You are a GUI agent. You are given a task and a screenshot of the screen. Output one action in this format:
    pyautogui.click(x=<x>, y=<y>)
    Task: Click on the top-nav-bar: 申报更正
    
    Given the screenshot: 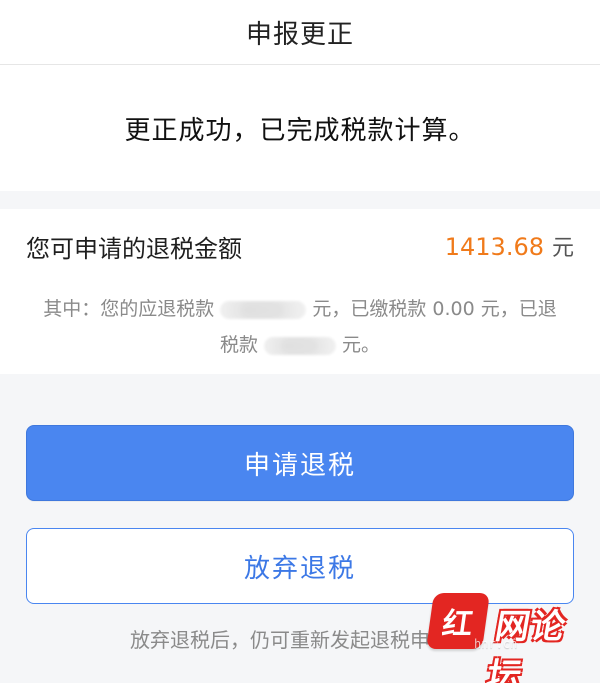 What is the action you would take?
    pyautogui.click(x=300, y=32)
    